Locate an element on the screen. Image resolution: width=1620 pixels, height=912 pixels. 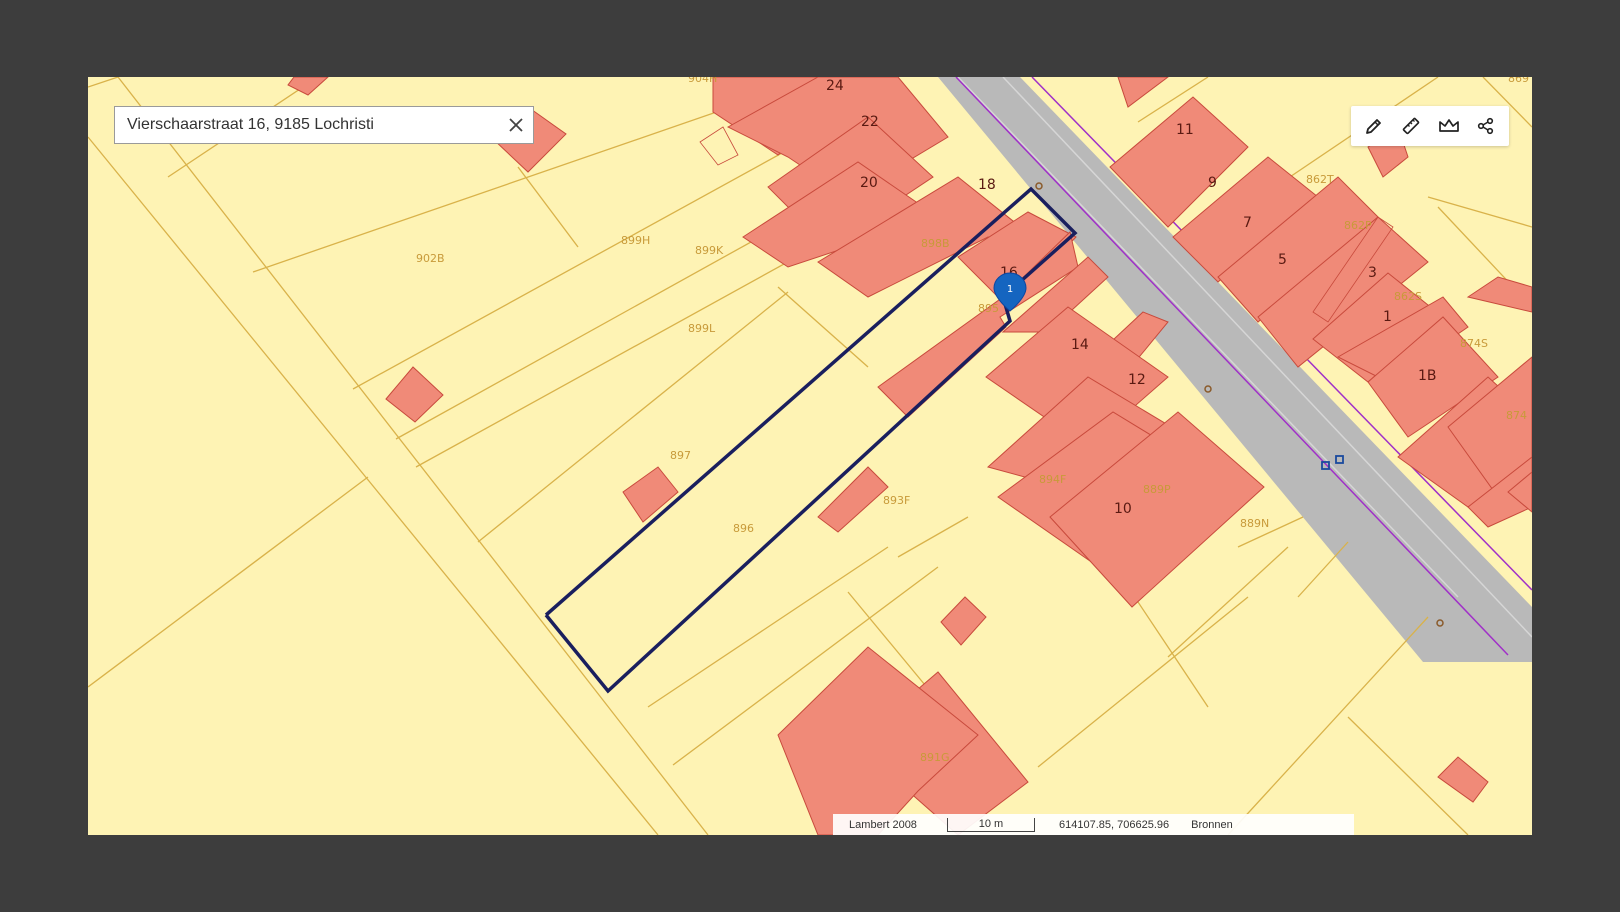
address-search-box is located at coordinates (324, 125).